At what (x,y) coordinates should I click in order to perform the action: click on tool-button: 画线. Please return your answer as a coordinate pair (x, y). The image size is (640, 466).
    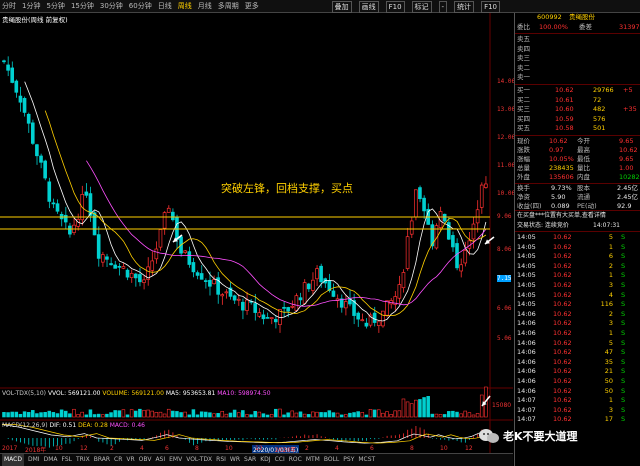
    Looking at the image, I should click on (368, 7).